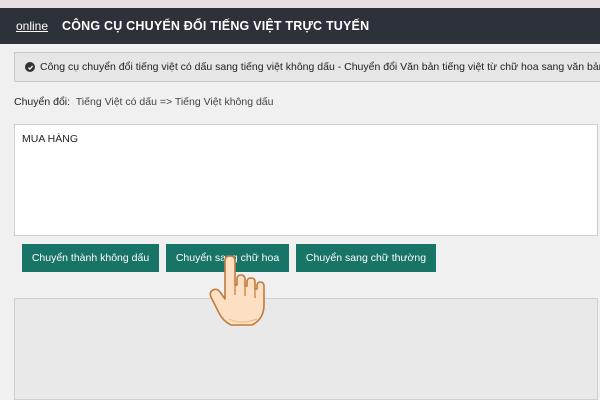 The width and height of the screenshot is (600, 400). Describe the element at coordinates (32, 26) in the screenshot. I see `nav-online-link: online` at that location.